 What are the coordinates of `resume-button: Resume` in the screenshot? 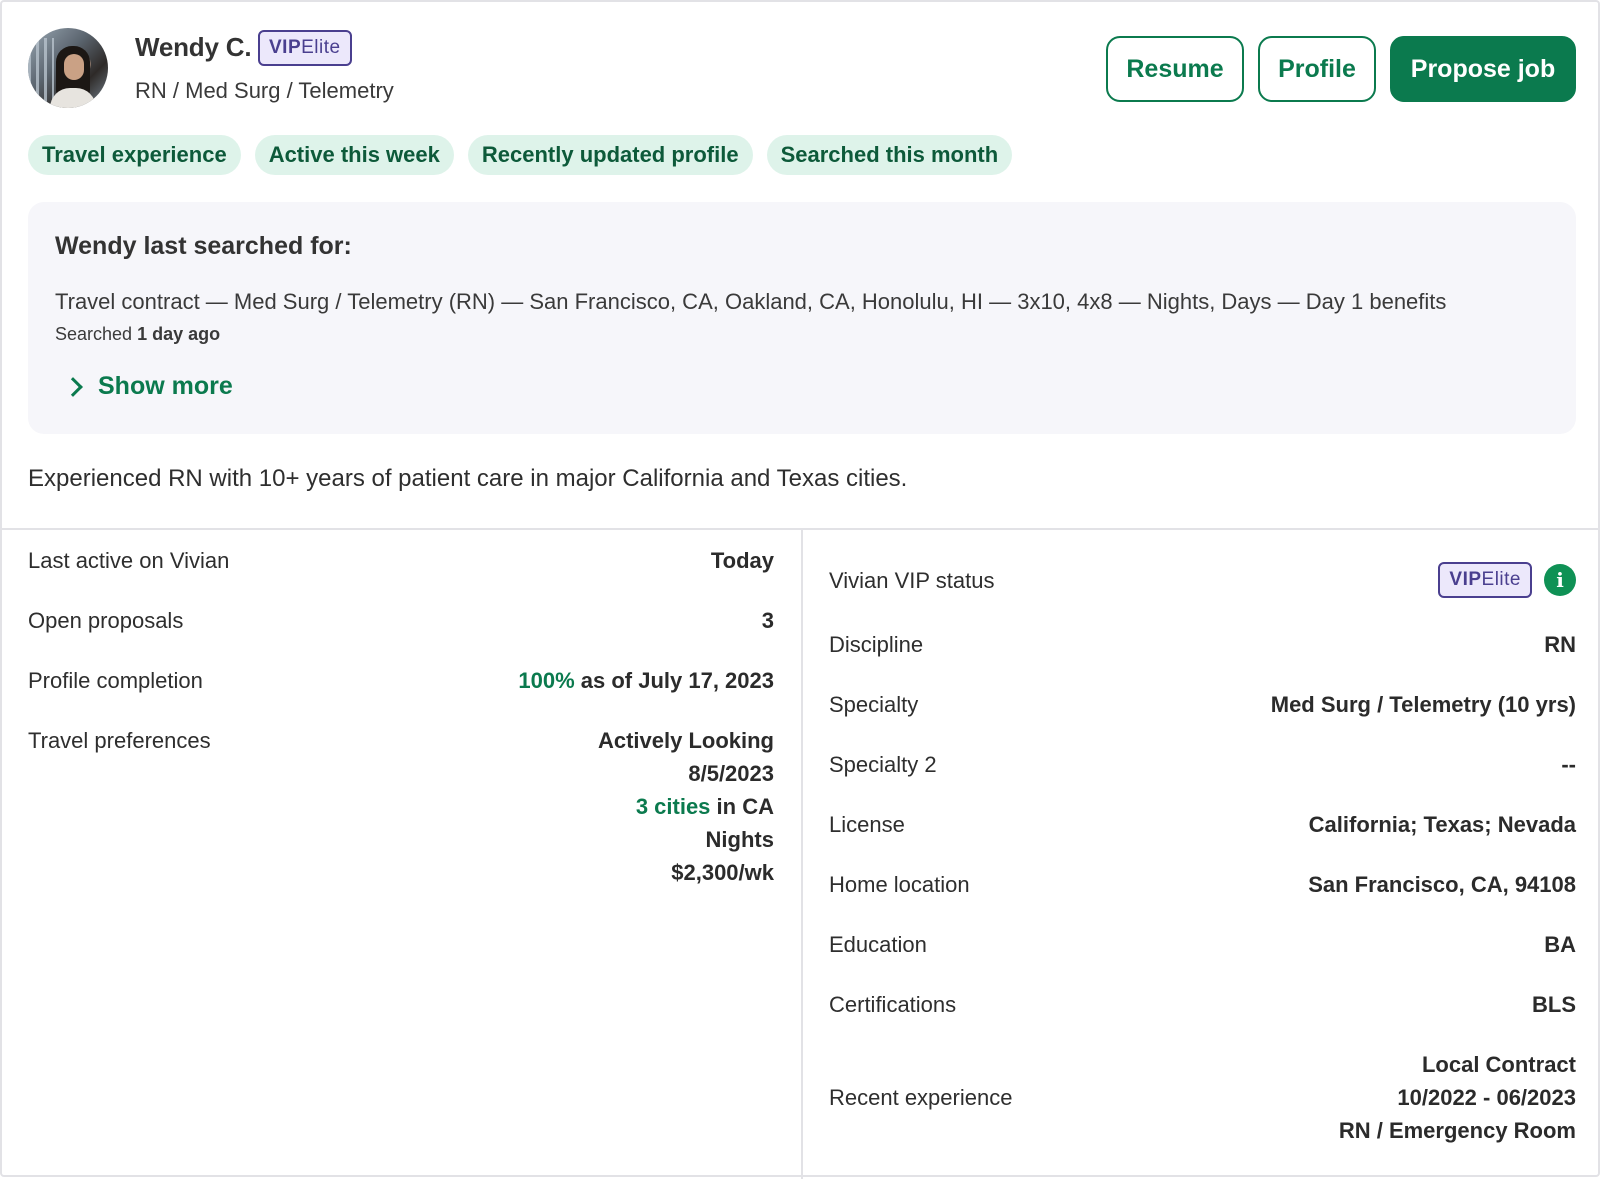 It's located at (1175, 69).